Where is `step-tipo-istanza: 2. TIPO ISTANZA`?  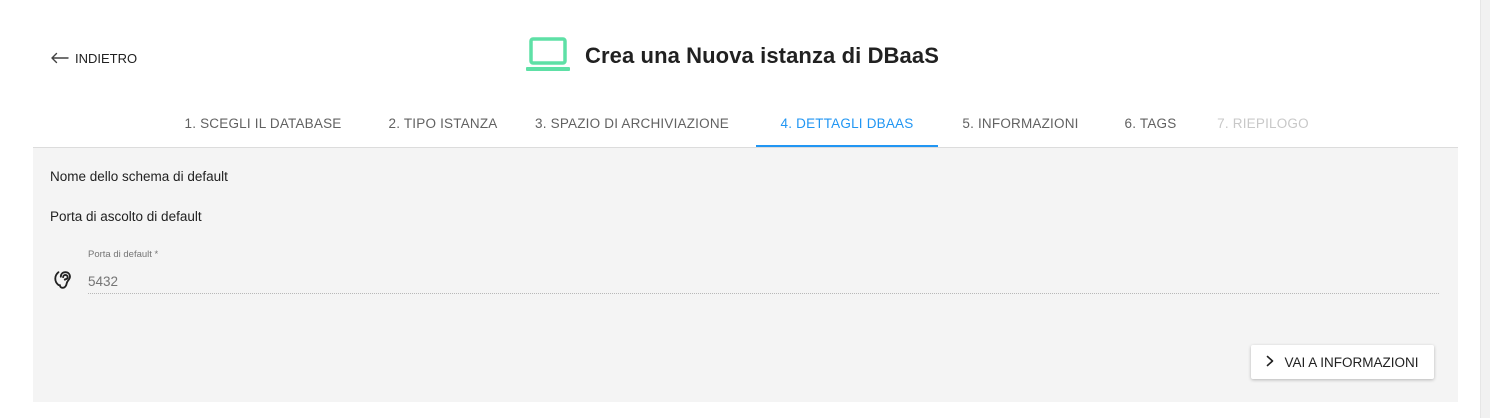 step-tipo-istanza: 2. TIPO ISTANZA is located at coordinates (443, 123).